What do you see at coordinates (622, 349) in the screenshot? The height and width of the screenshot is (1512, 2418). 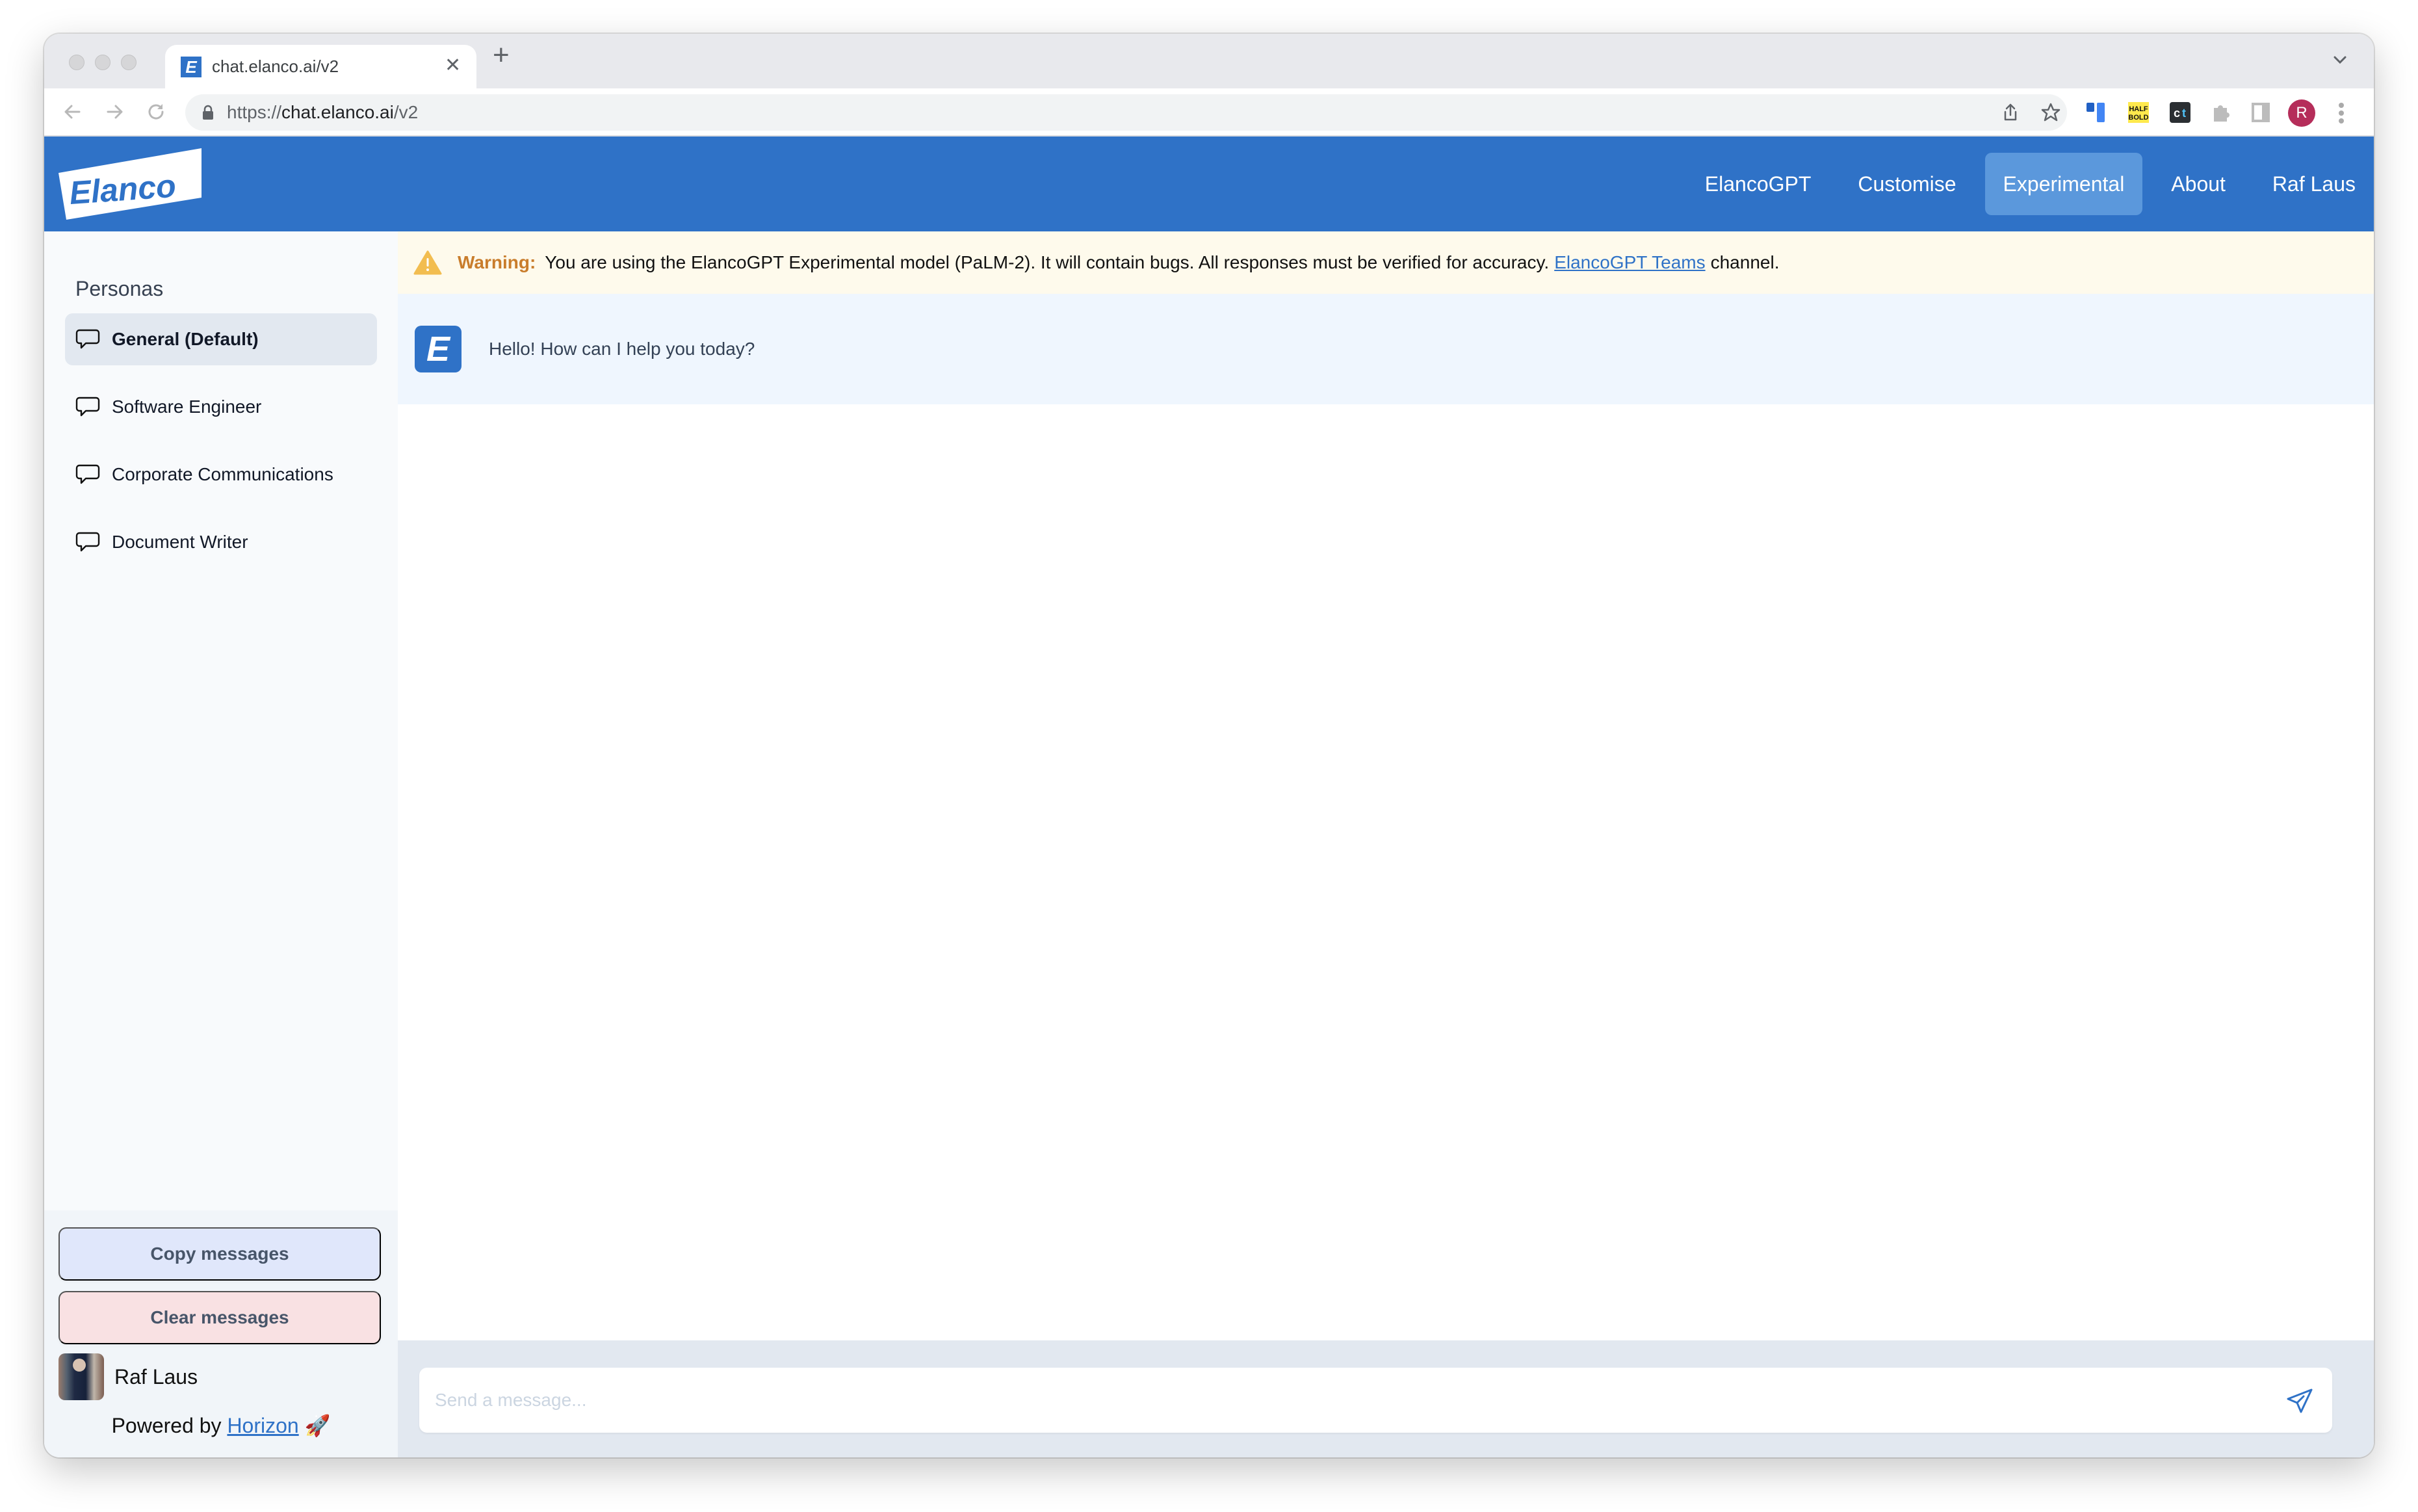 I see `message-text: Hello! How can I help you today?` at bounding box center [622, 349].